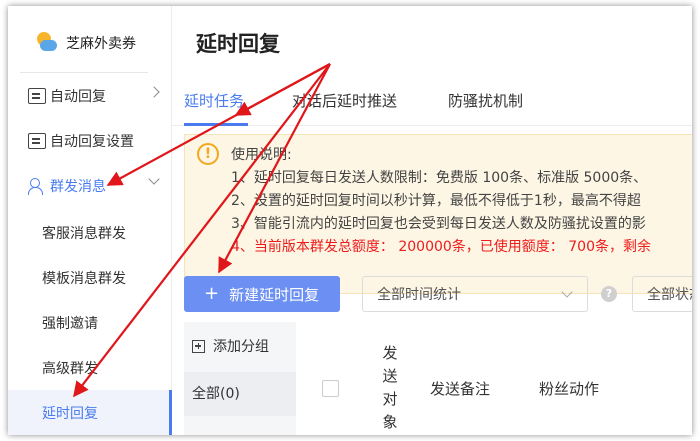 The image size is (700, 441). I want to click on sidebar-item-auto-reply: 自动回复, so click(90, 96).